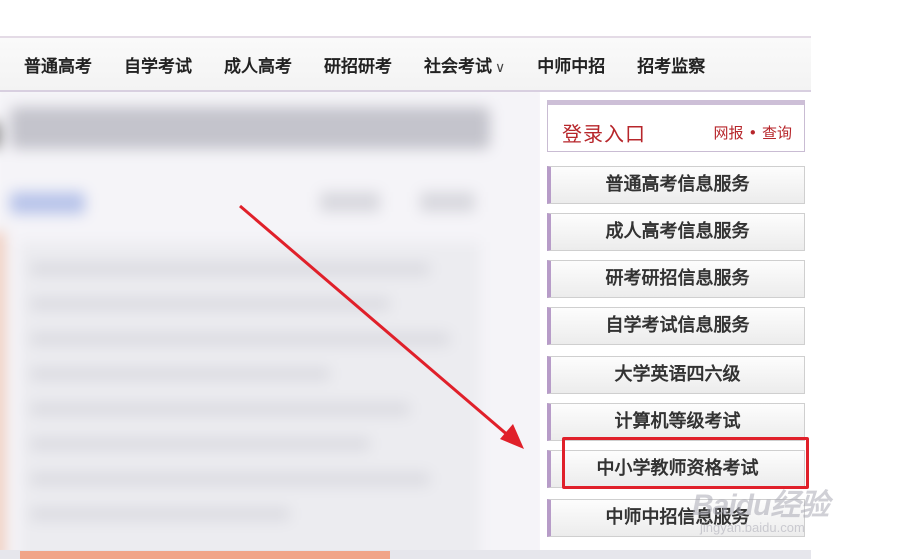 The height and width of the screenshot is (559, 899). I want to click on chevron-down-icon: ∨, so click(500, 67).